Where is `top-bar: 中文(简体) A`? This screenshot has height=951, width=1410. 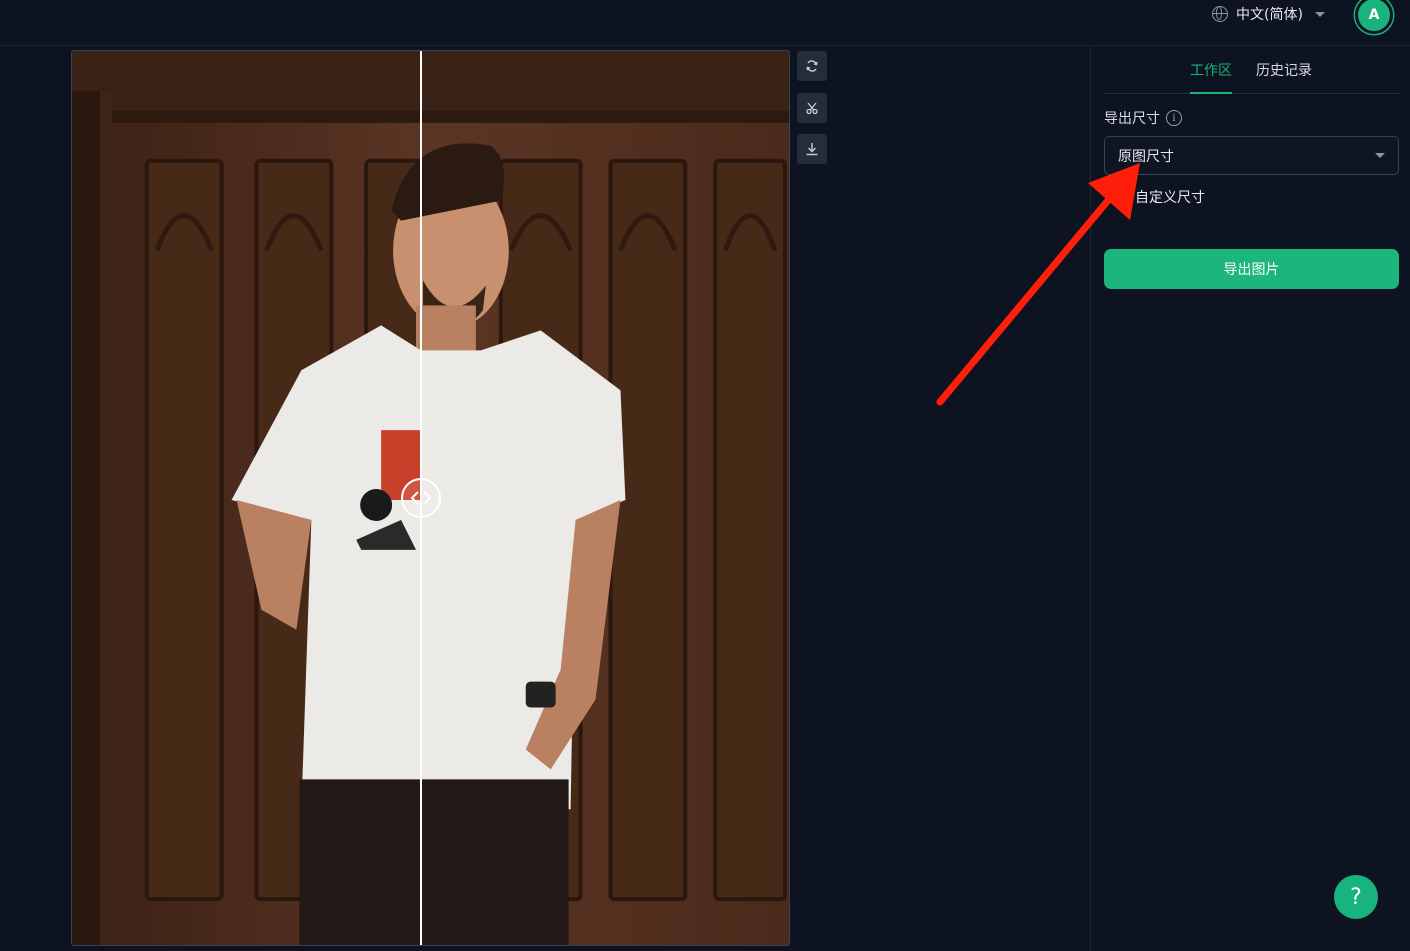 top-bar: 中文(简体) A is located at coordinates (705, 23).